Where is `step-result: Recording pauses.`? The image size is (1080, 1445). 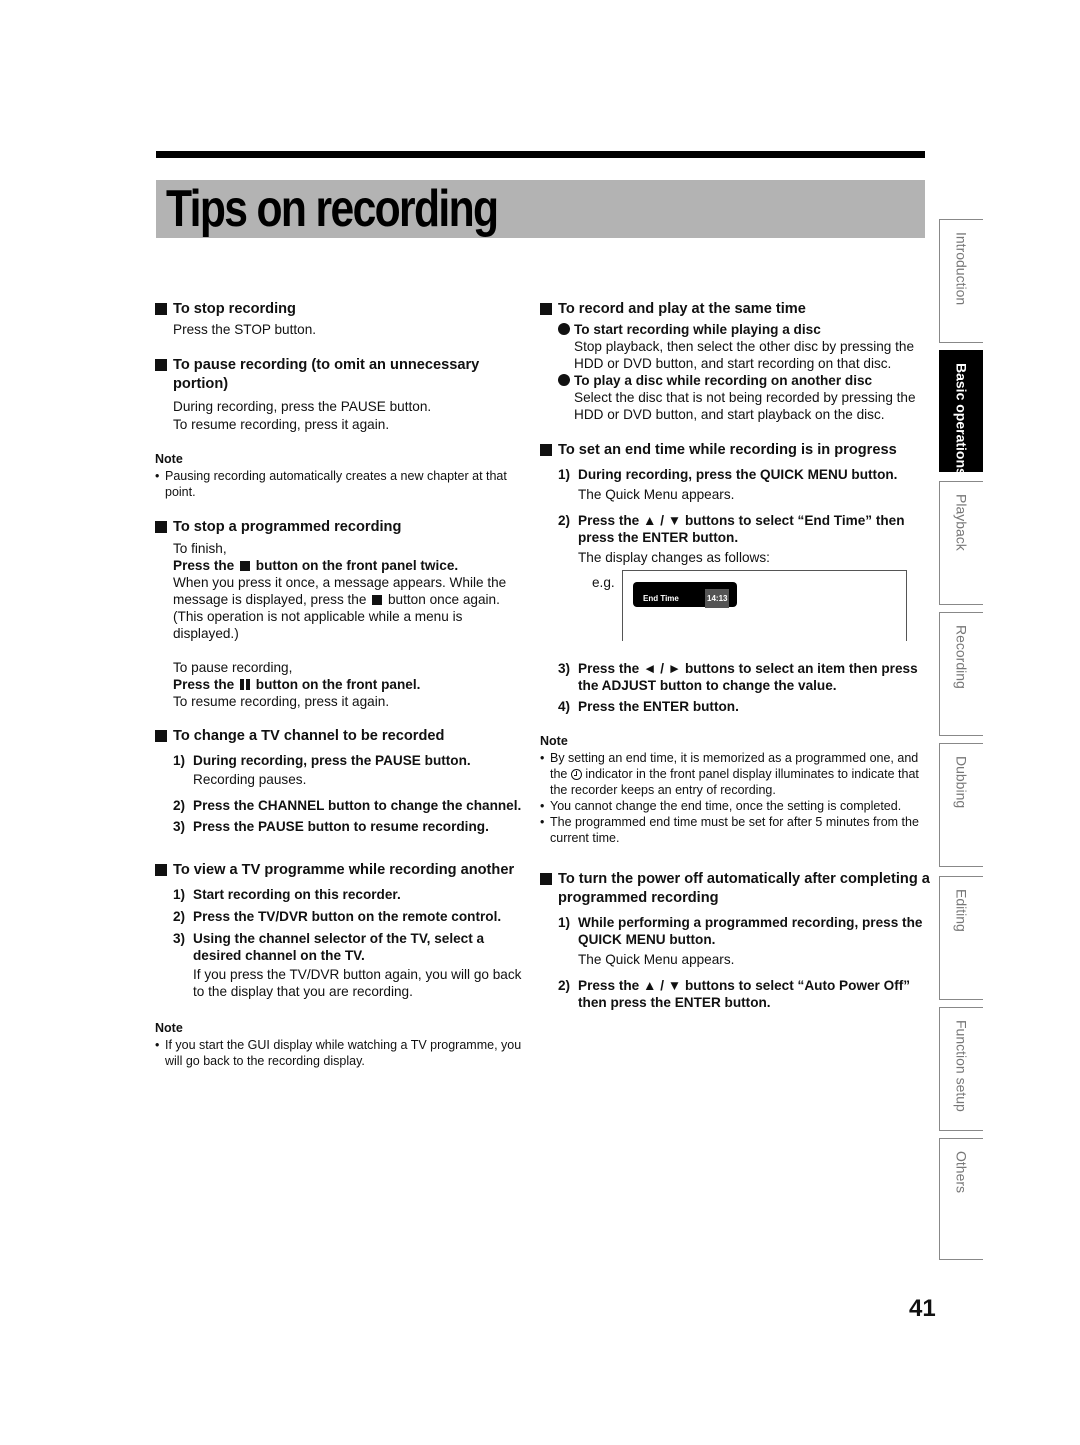 step-result: Recording pauses. is located at coordinates (250, 779).